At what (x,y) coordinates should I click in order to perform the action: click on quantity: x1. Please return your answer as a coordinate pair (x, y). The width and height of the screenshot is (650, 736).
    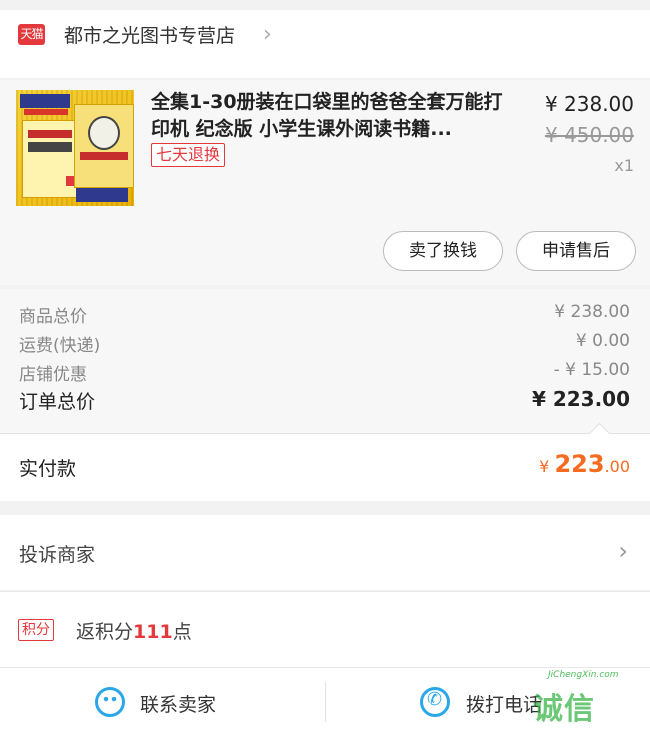
    Looking at the image, I should click on (624, 165).